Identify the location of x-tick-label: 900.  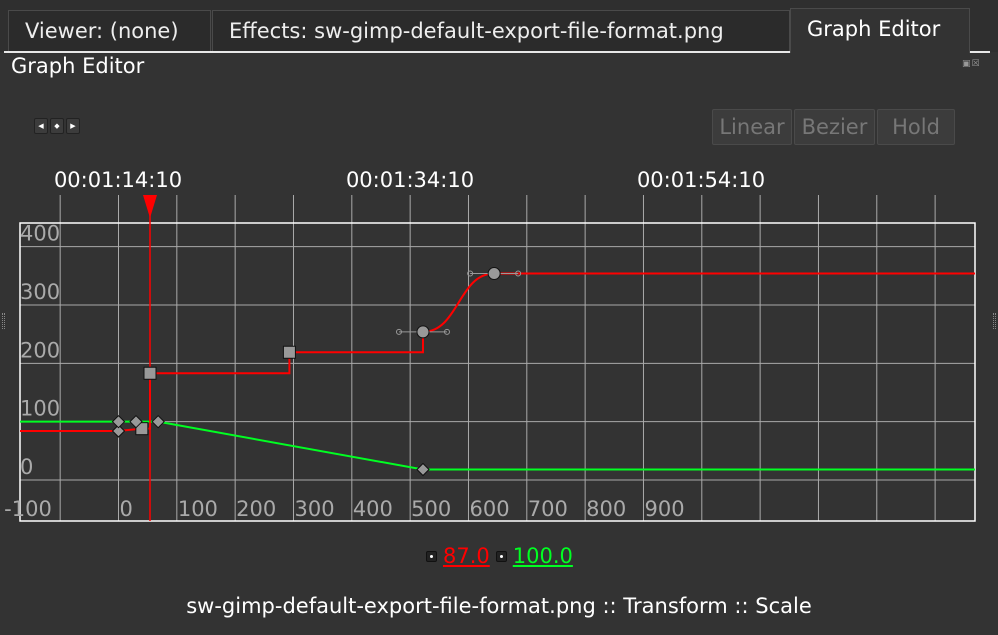
(664, 509).